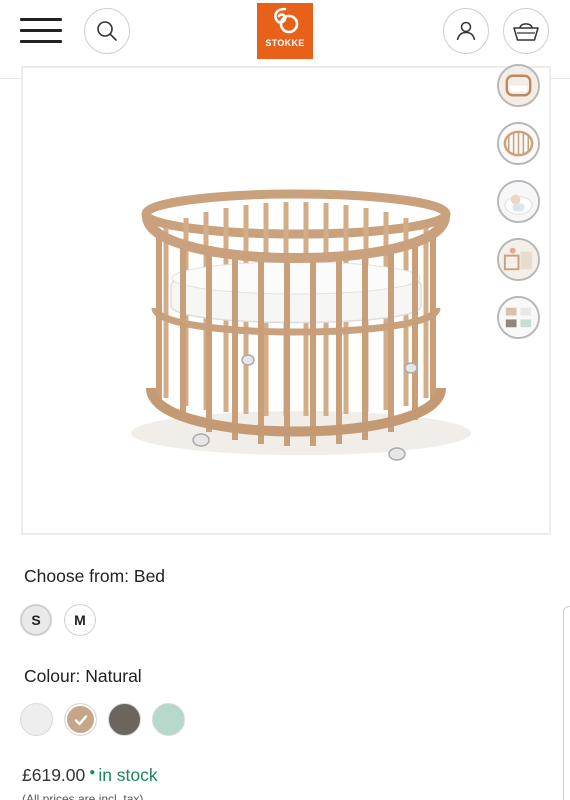  What do you see at coordinates (286, 20) in the screenshot?
I see `logo-mark-icon` at bounding box center [286, 20].